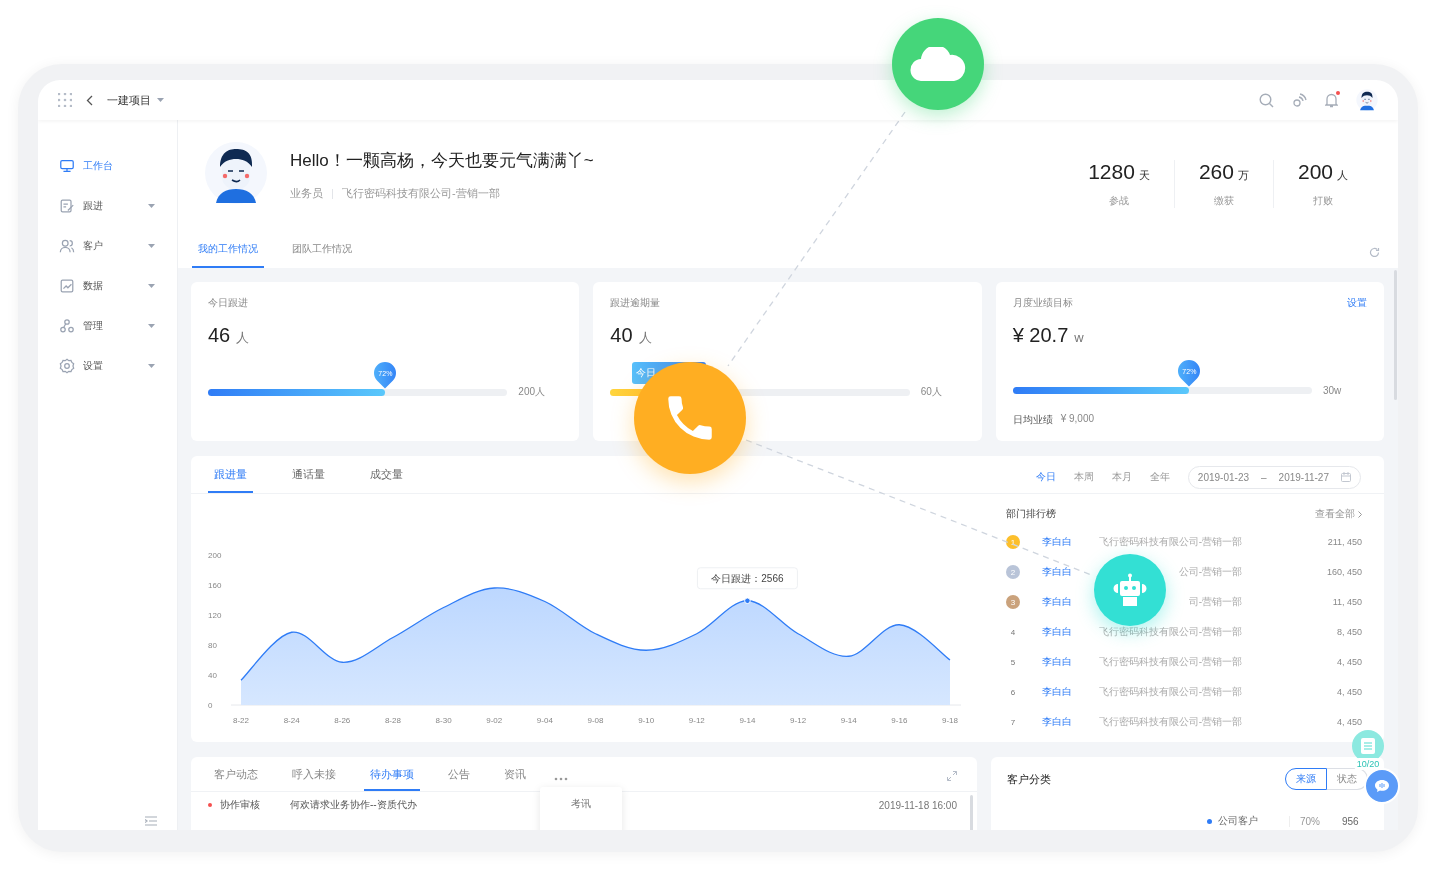 The width and height of the screenshot is (1436, 876). I want to click on x-tick-label: 8-22, so click(241, 720).